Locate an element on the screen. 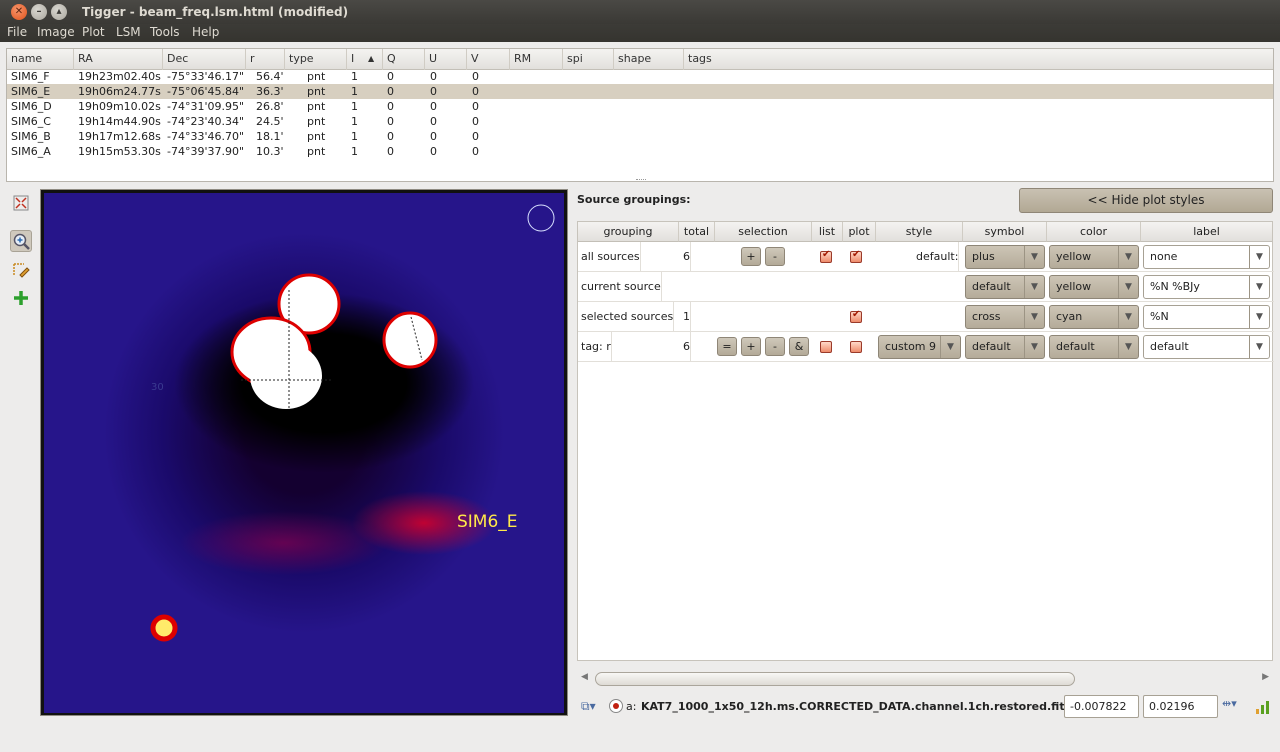  col-r: r is located at coordinates (265, 59).